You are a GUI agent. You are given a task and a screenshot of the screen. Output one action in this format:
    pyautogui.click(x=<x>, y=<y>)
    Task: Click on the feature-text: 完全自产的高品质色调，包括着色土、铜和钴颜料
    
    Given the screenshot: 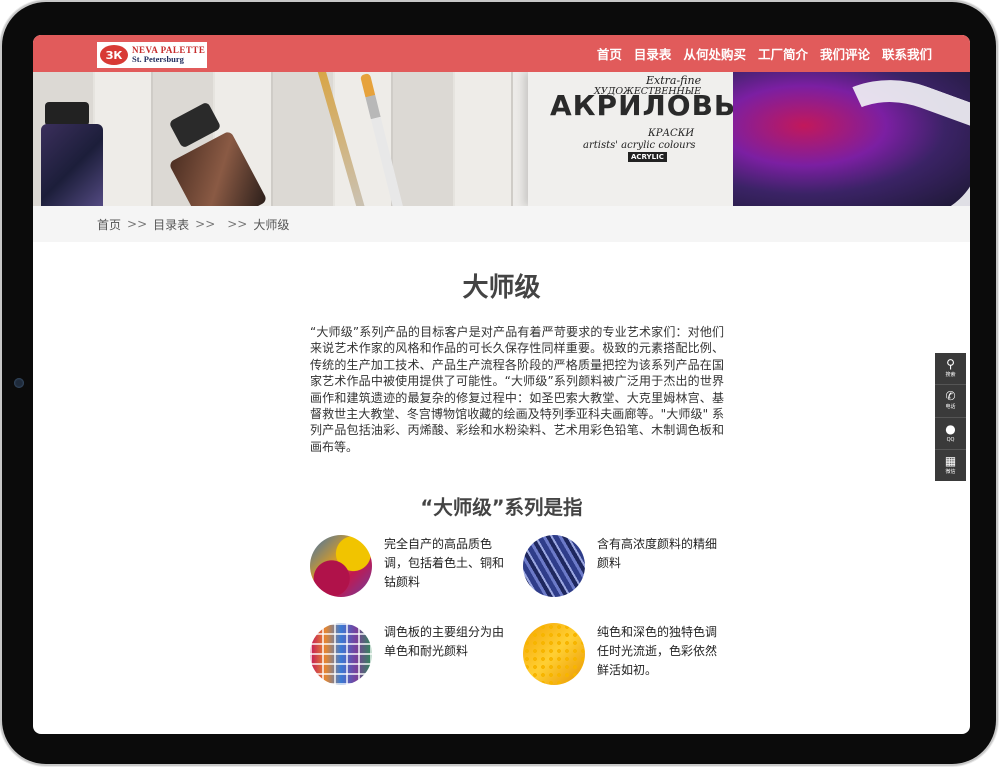 What is the action you would take?
    pyautogui.click(x=444, y=563)
    